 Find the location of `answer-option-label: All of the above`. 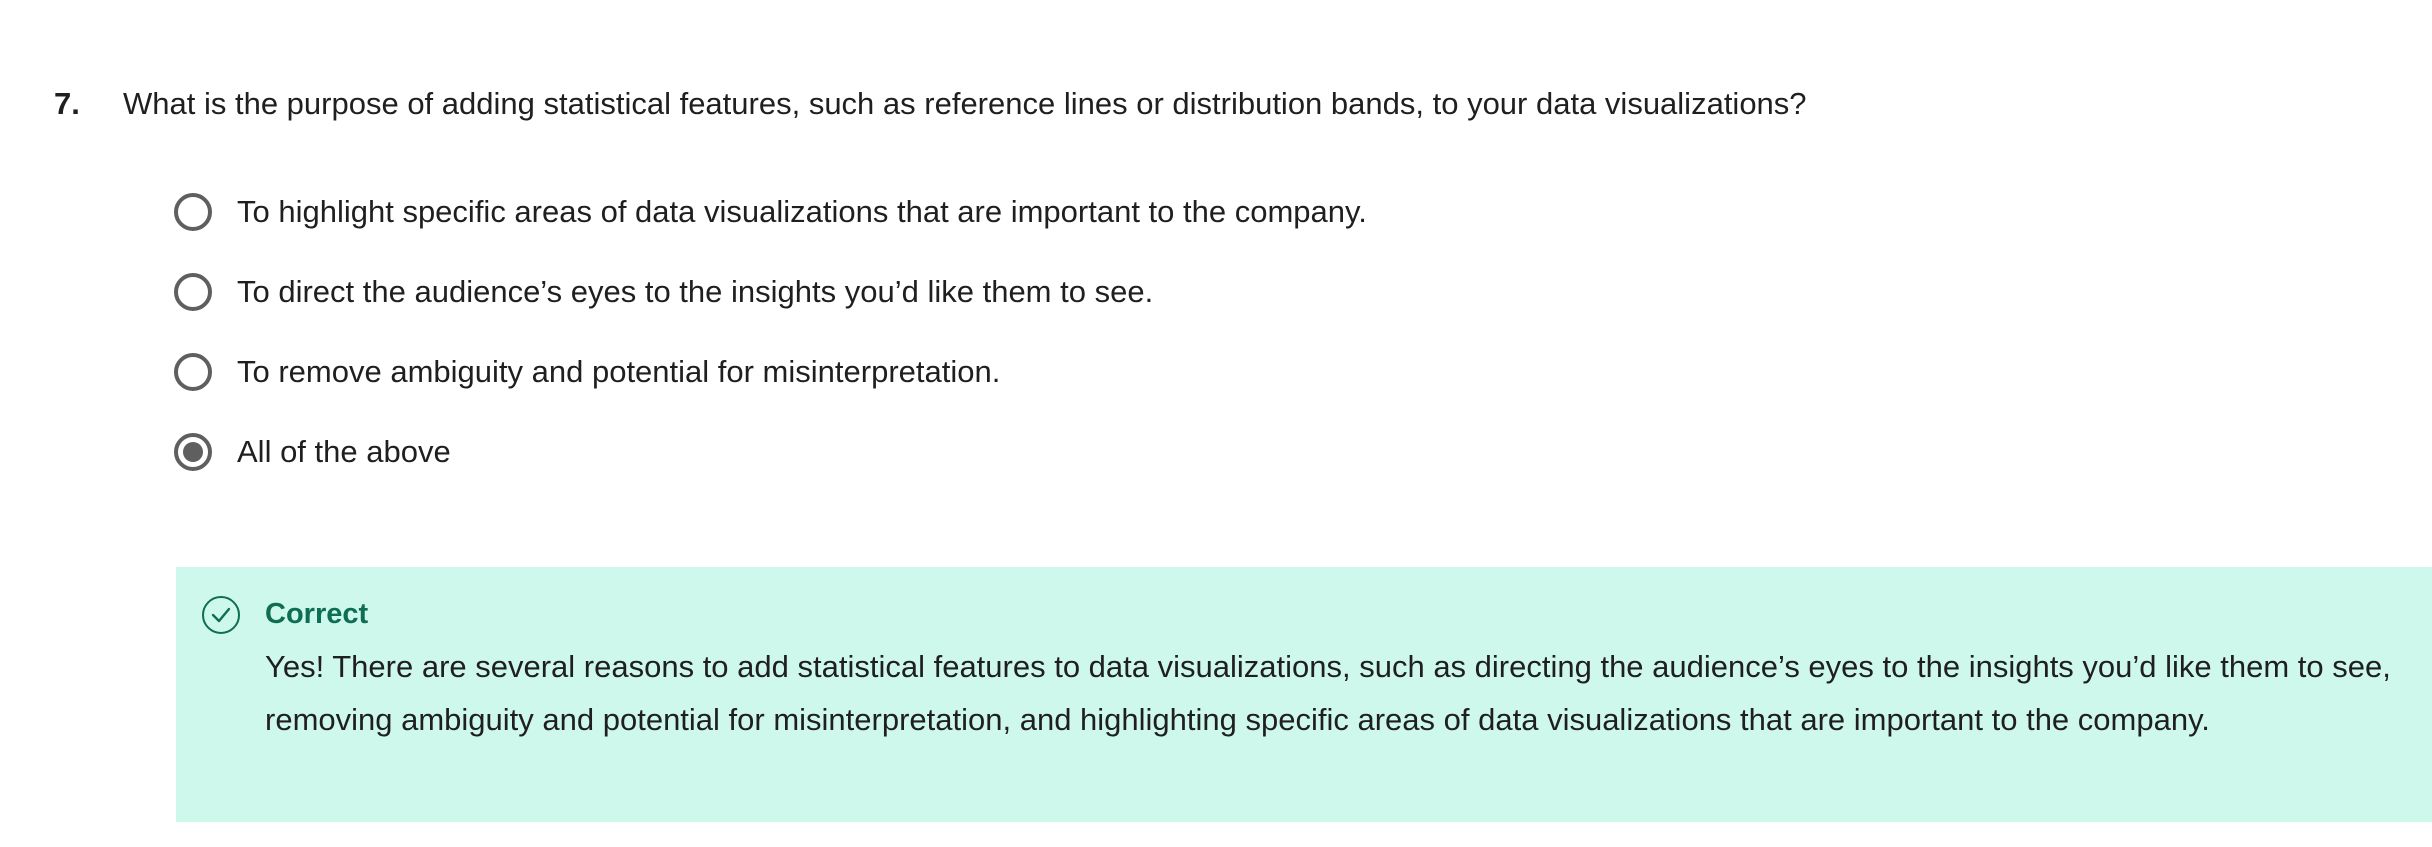

answer-option-label: All of the above is located at coordinates (344, 451).